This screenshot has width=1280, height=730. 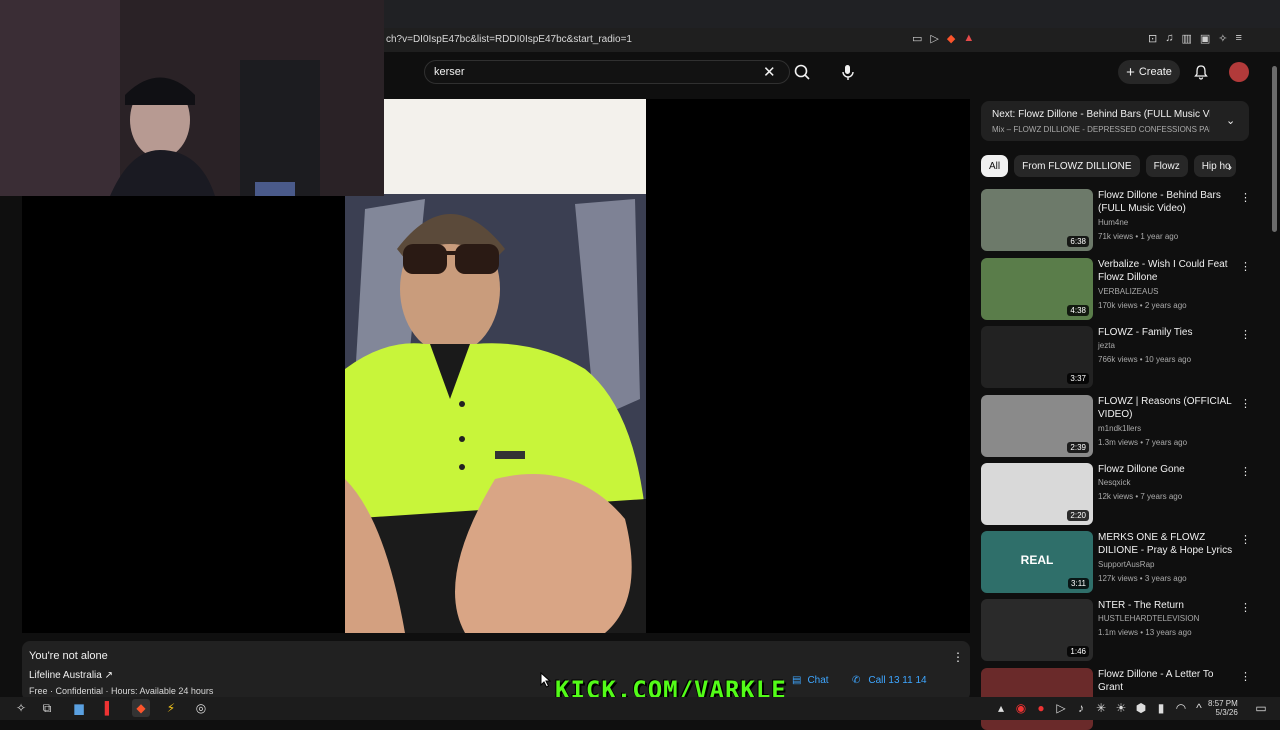 I want to click on volume-icon: ♪, so click(x=1081, y=708).